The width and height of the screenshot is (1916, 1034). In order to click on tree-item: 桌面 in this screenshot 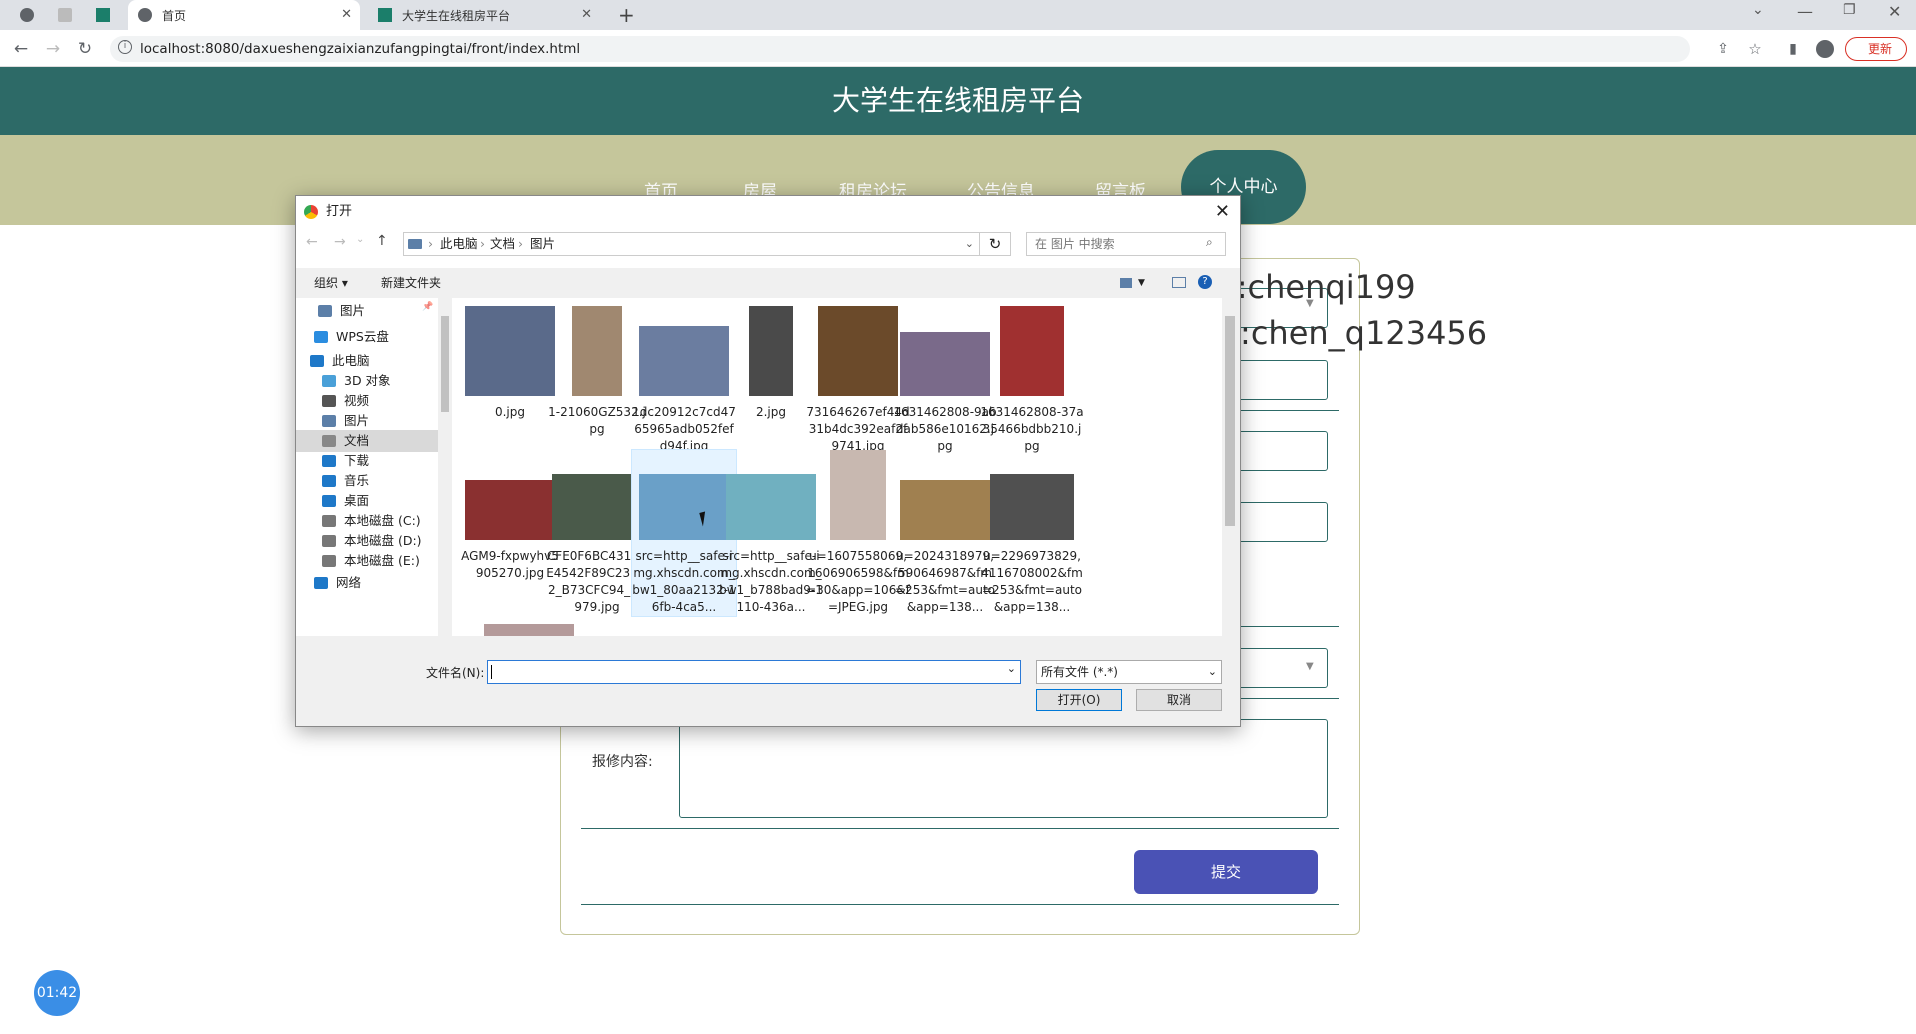, I will do `click(345, 501)`.